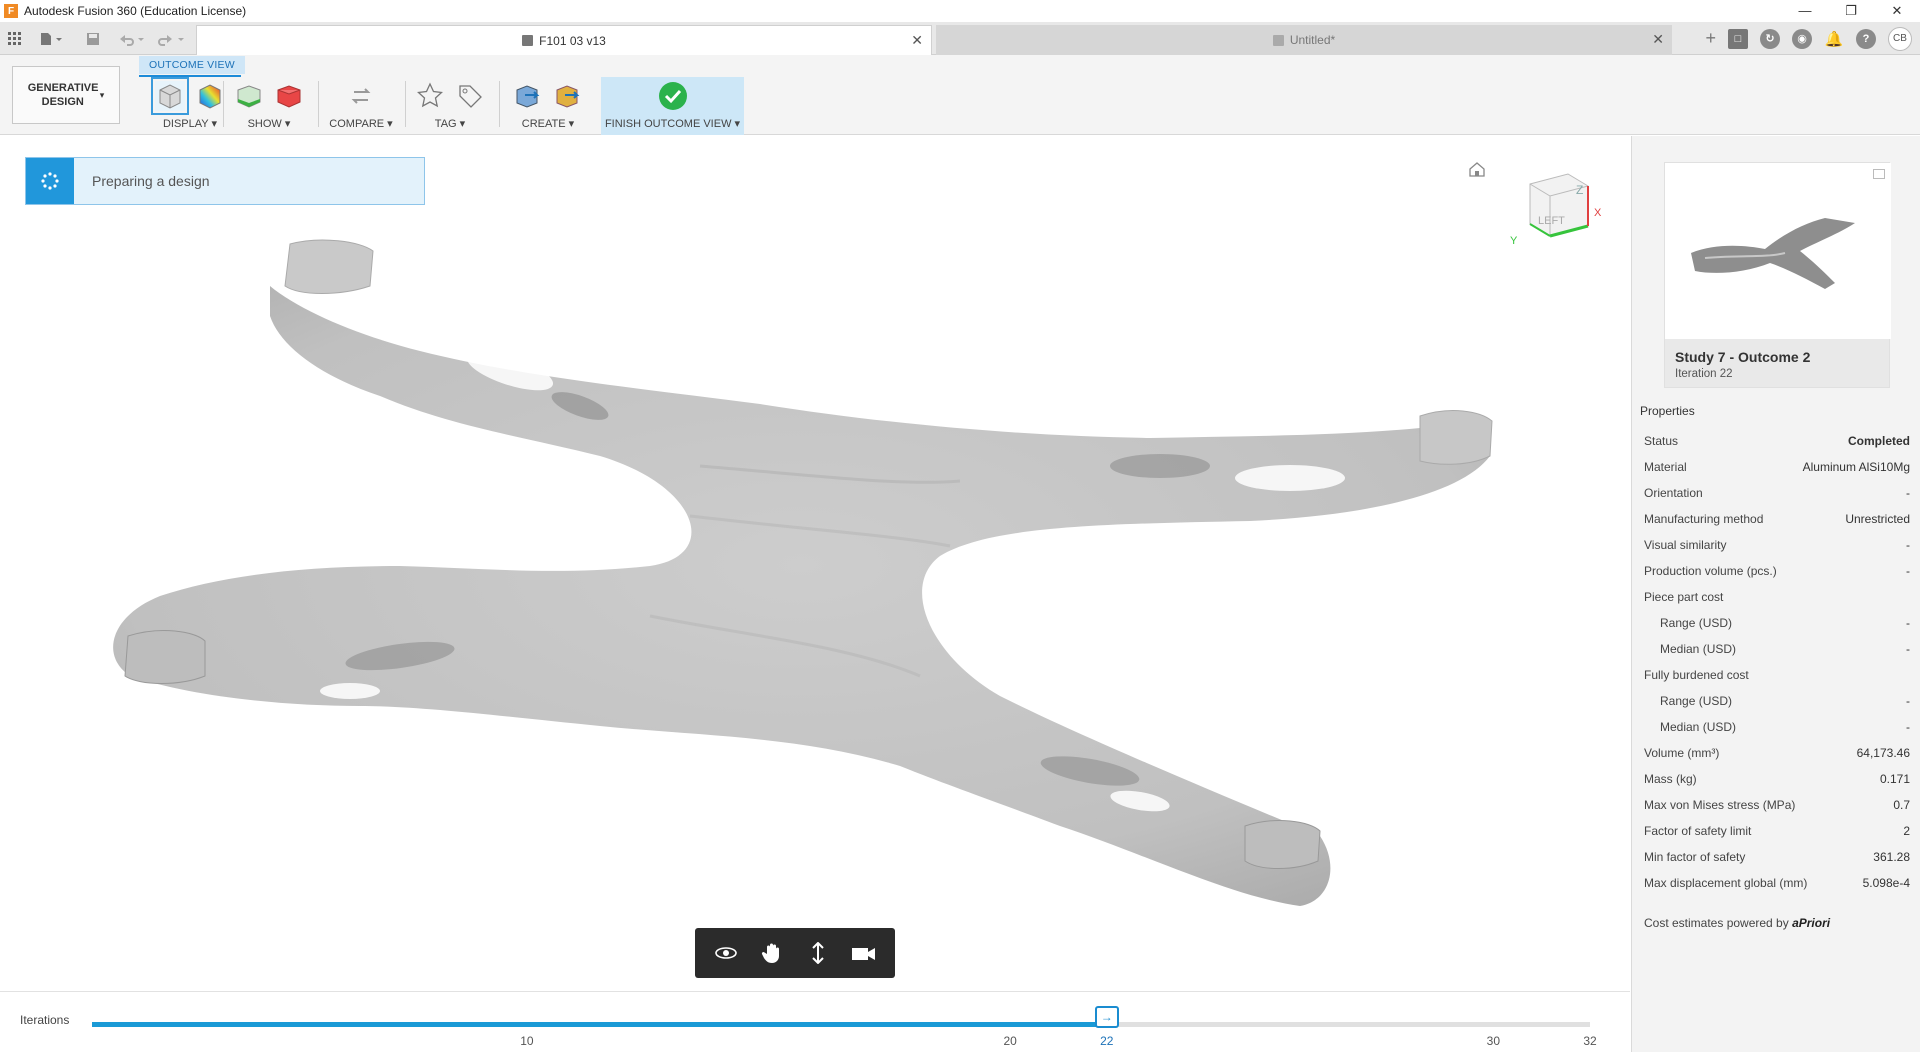 This screenshot has height=1052, width=1920. I want to click on property-key: Median (USD), so click(1698, 649).